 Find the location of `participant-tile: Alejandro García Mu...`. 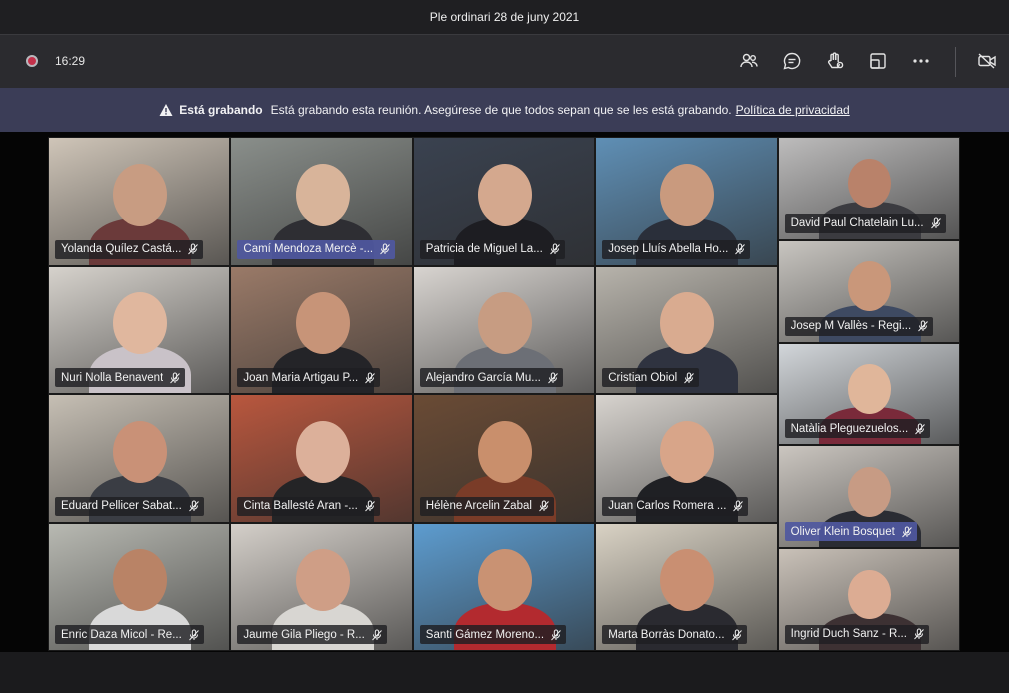

participant-tile: Alejandro García Mu... is located at coordinates (504, 329).